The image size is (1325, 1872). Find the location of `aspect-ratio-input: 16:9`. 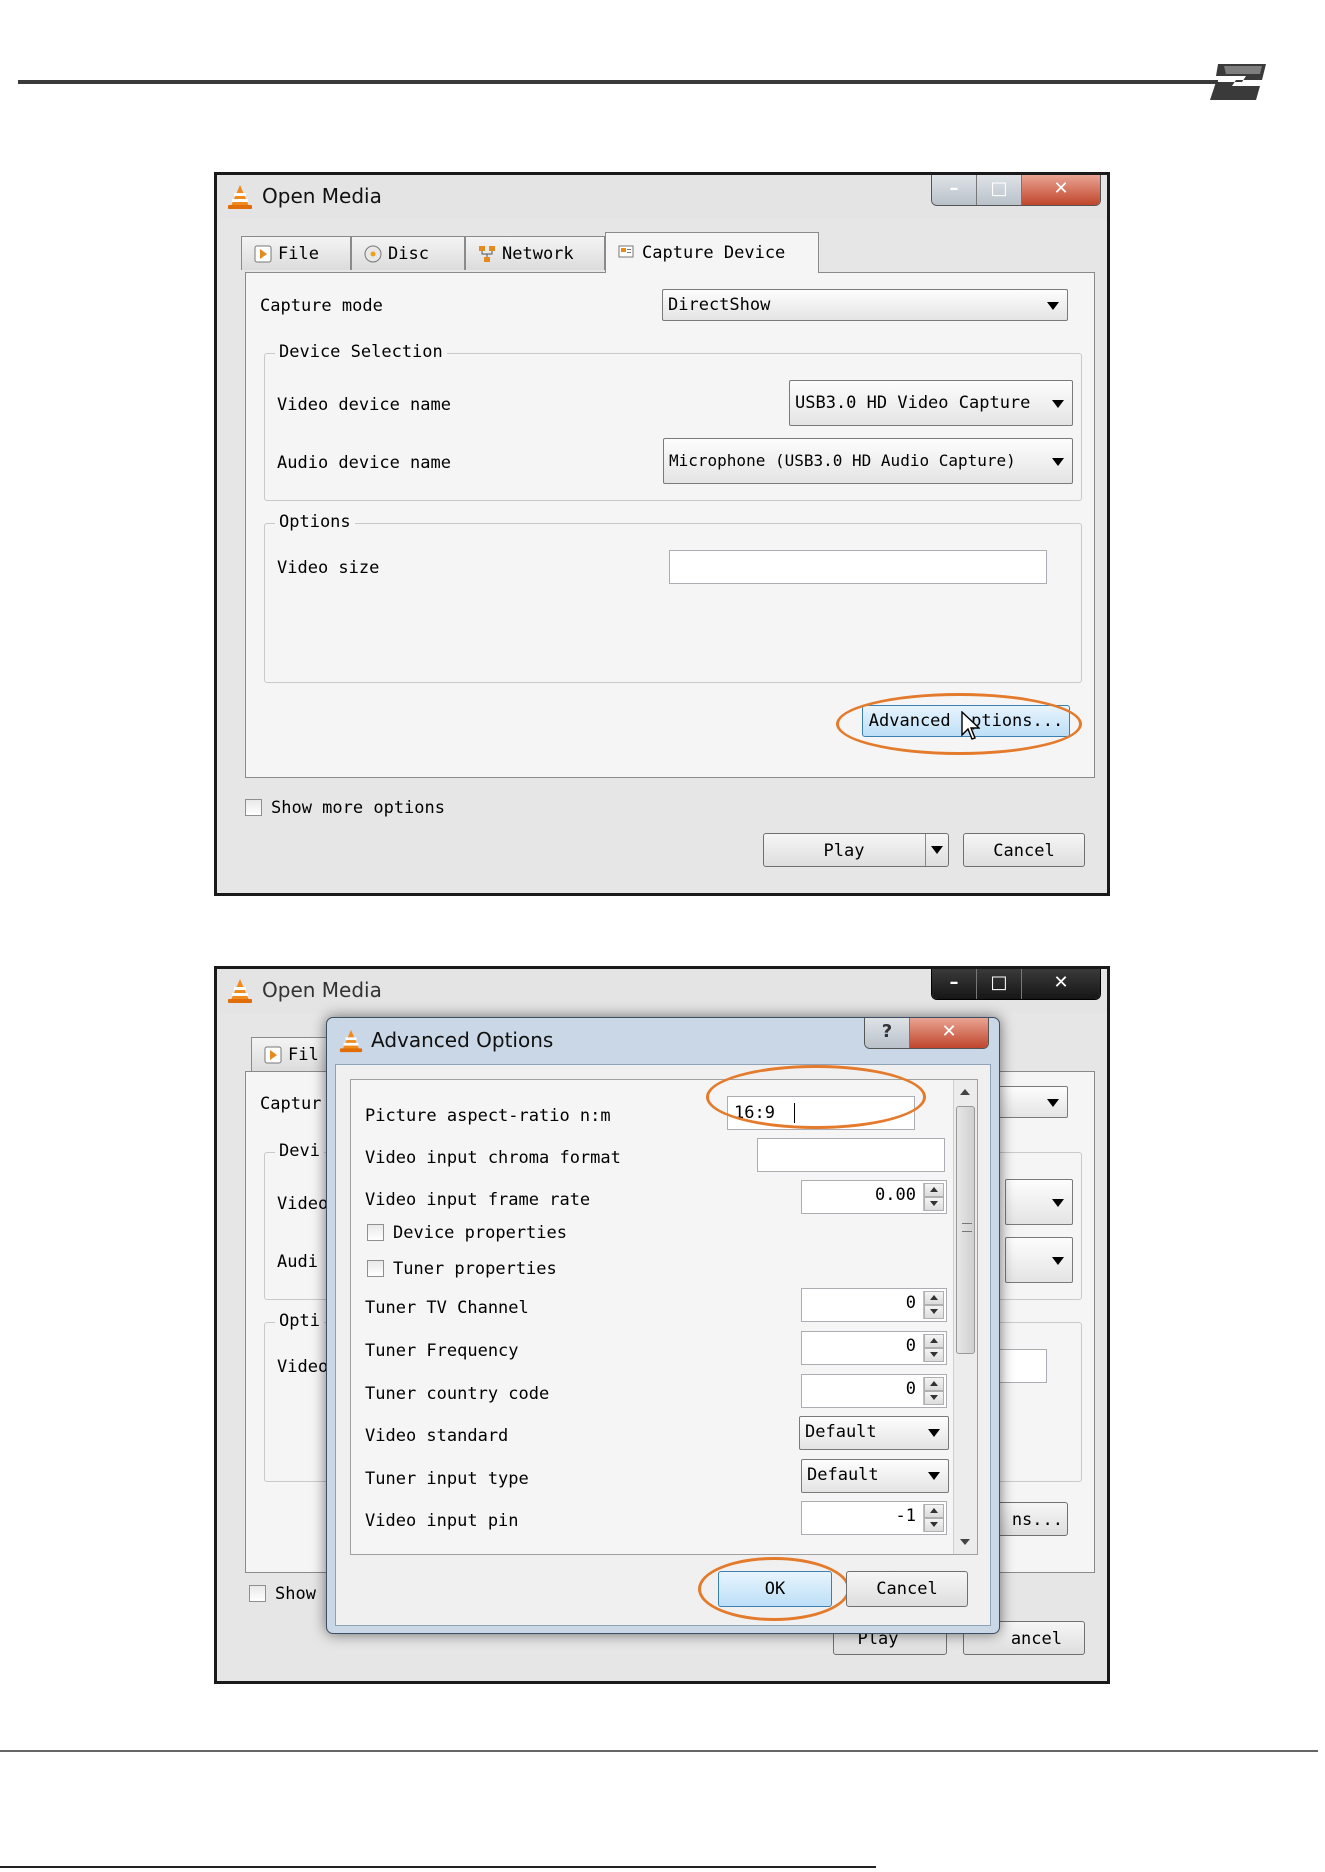

aspect-ratio-input: 16:9 is located at coordinates (821, 1113).